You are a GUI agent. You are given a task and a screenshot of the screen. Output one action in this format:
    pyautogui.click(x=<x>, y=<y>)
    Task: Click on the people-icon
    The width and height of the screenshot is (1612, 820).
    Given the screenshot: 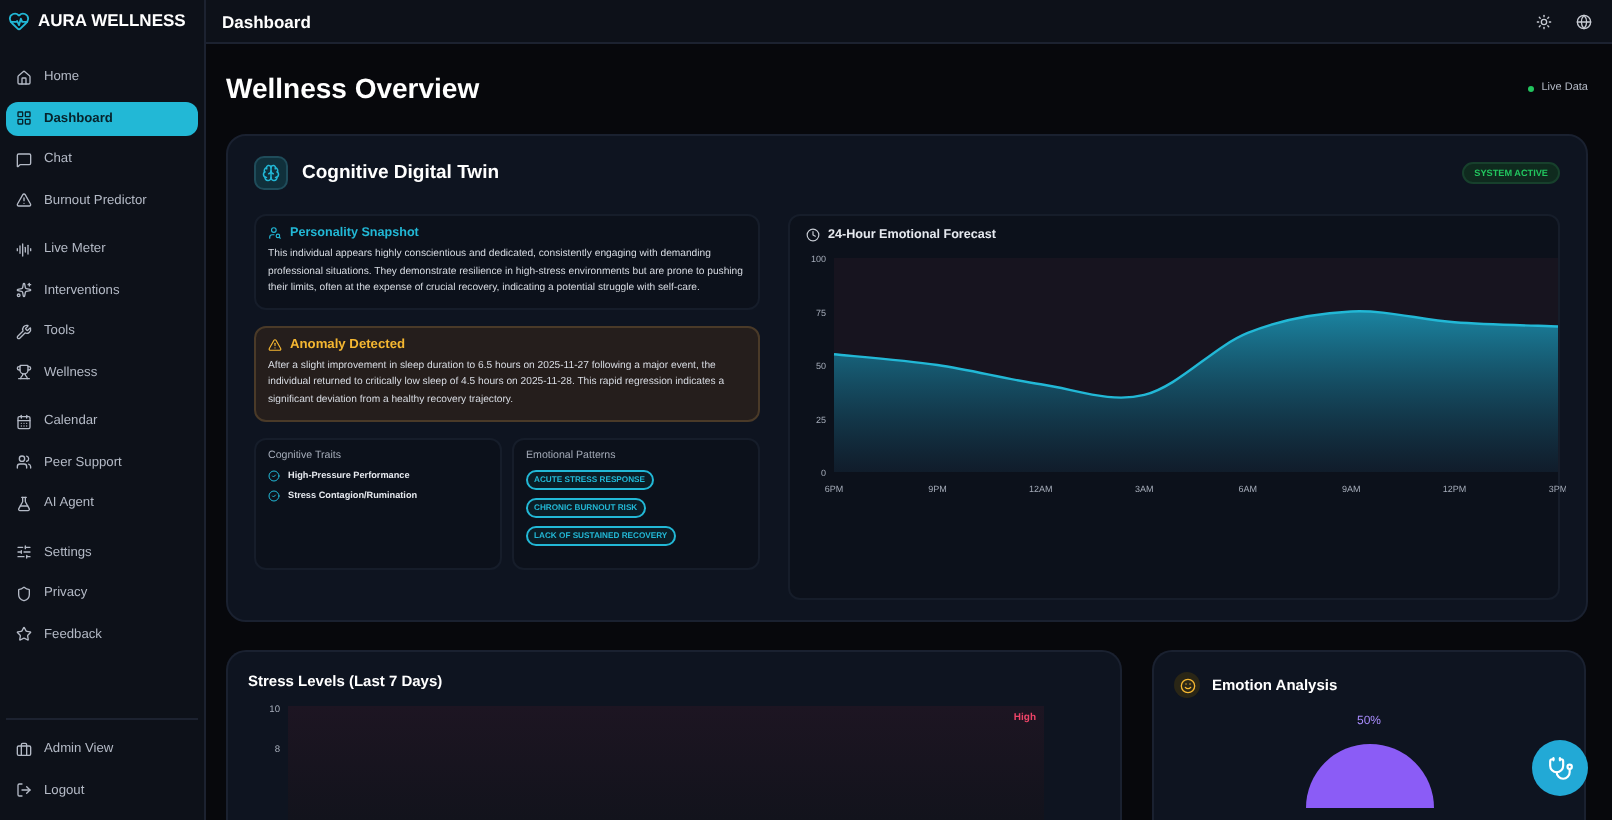 What is the action you would take?
    pyautogui.click(x=24, y=462)
    